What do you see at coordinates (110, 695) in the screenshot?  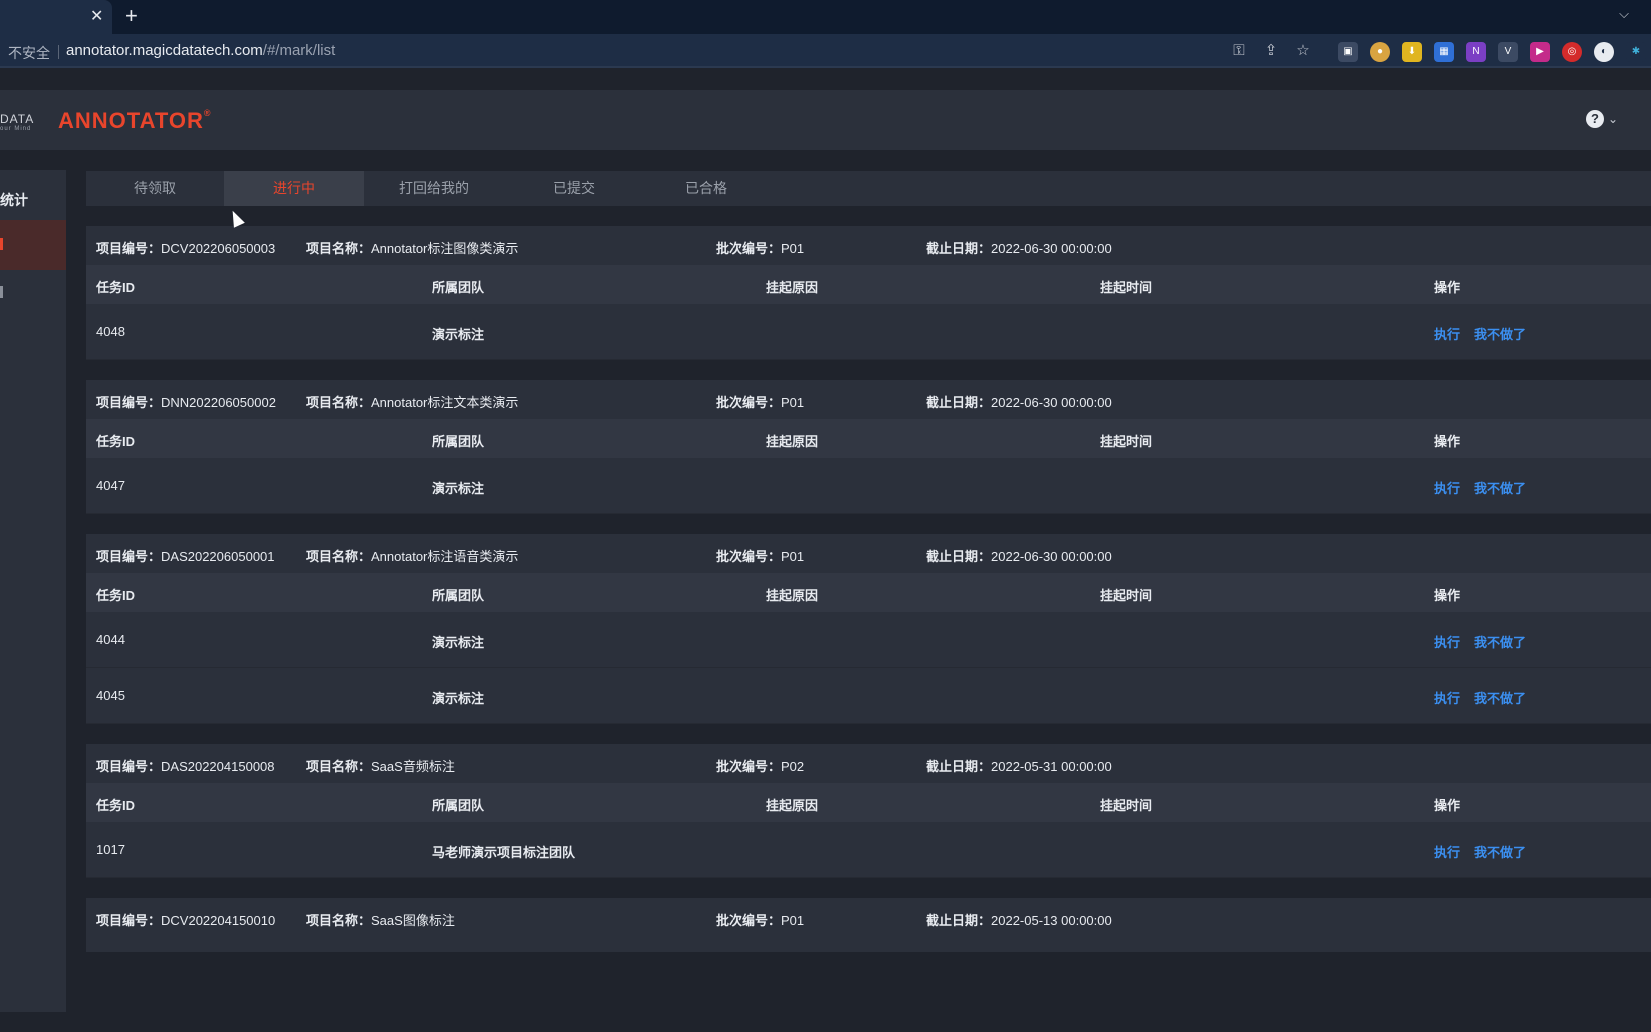 I see `task-id: 4045` at bounding box center [110, 695].